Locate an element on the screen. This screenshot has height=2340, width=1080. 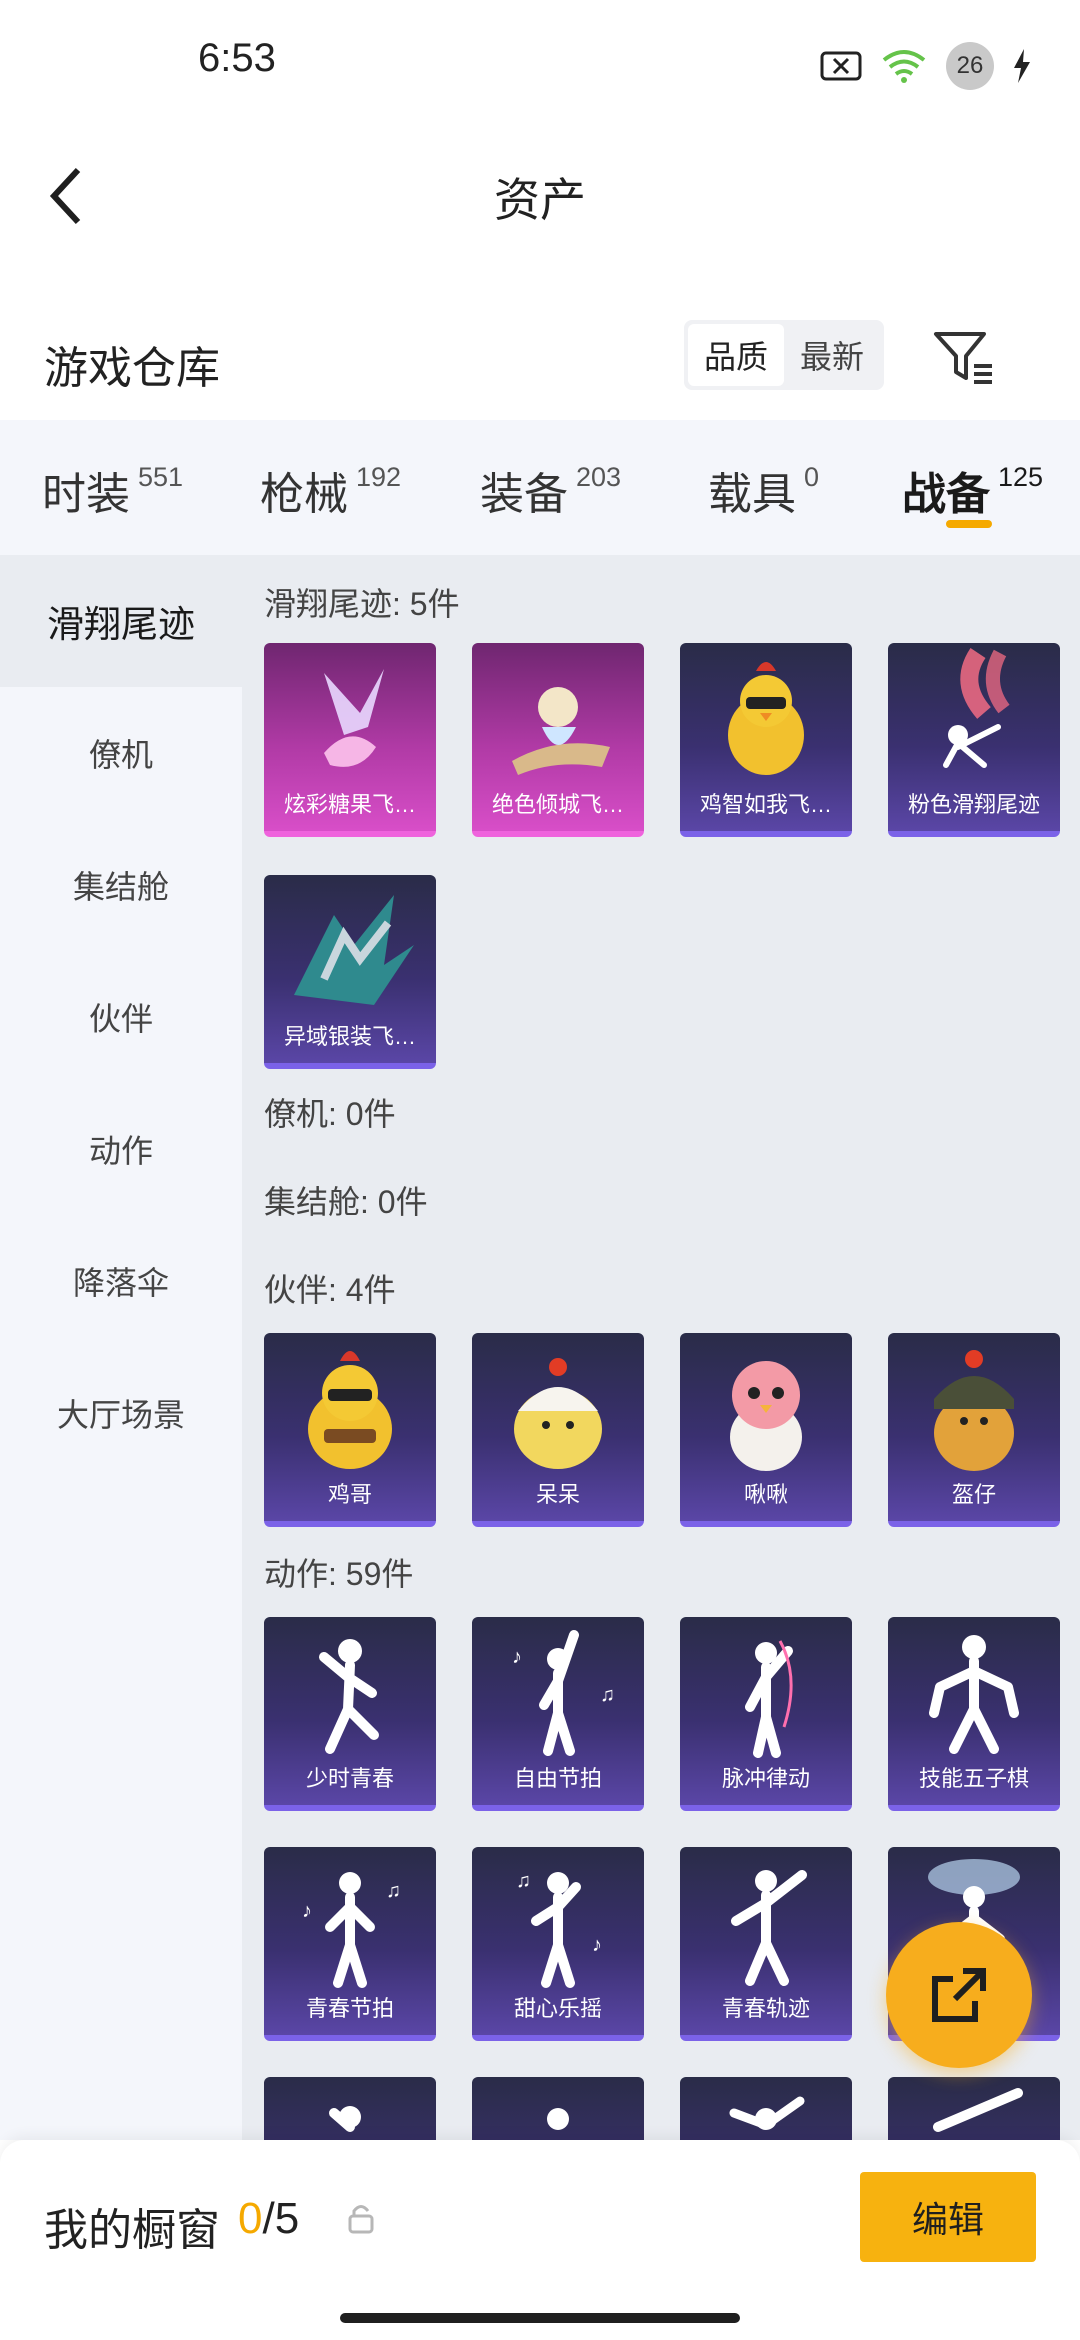
dance-pose-icon: ♪♫ is located at coordinates (351, 1930).